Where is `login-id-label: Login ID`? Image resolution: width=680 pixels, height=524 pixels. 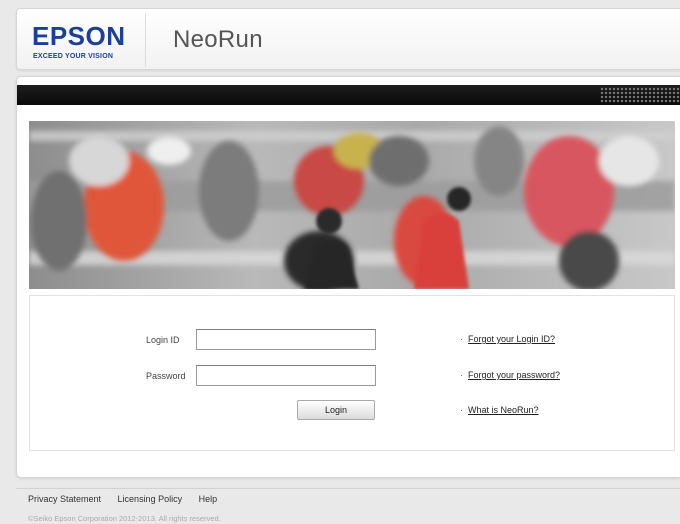
login-id-label: Login ID is located at coordinates (163, 340).